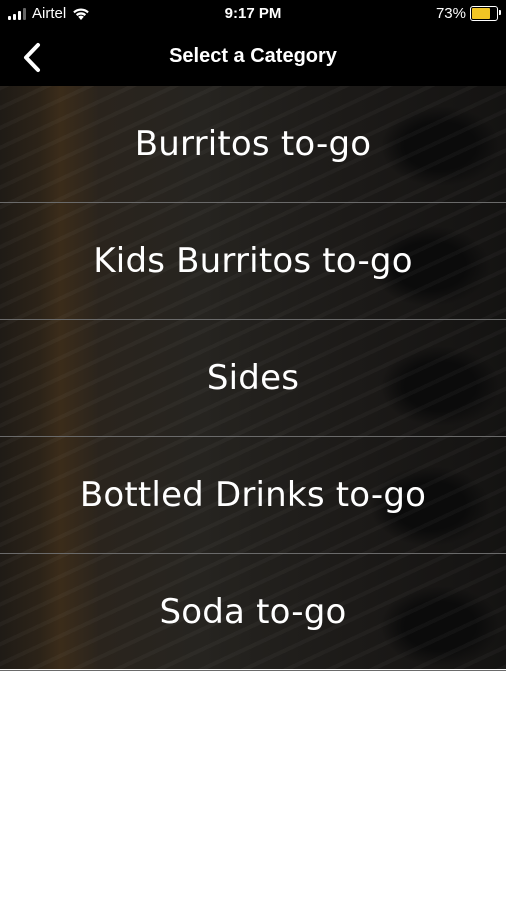 Image resolution: width=506 pixels, height=900 pixels. I want to click on page-title: Select a Category, so click(253, 56).